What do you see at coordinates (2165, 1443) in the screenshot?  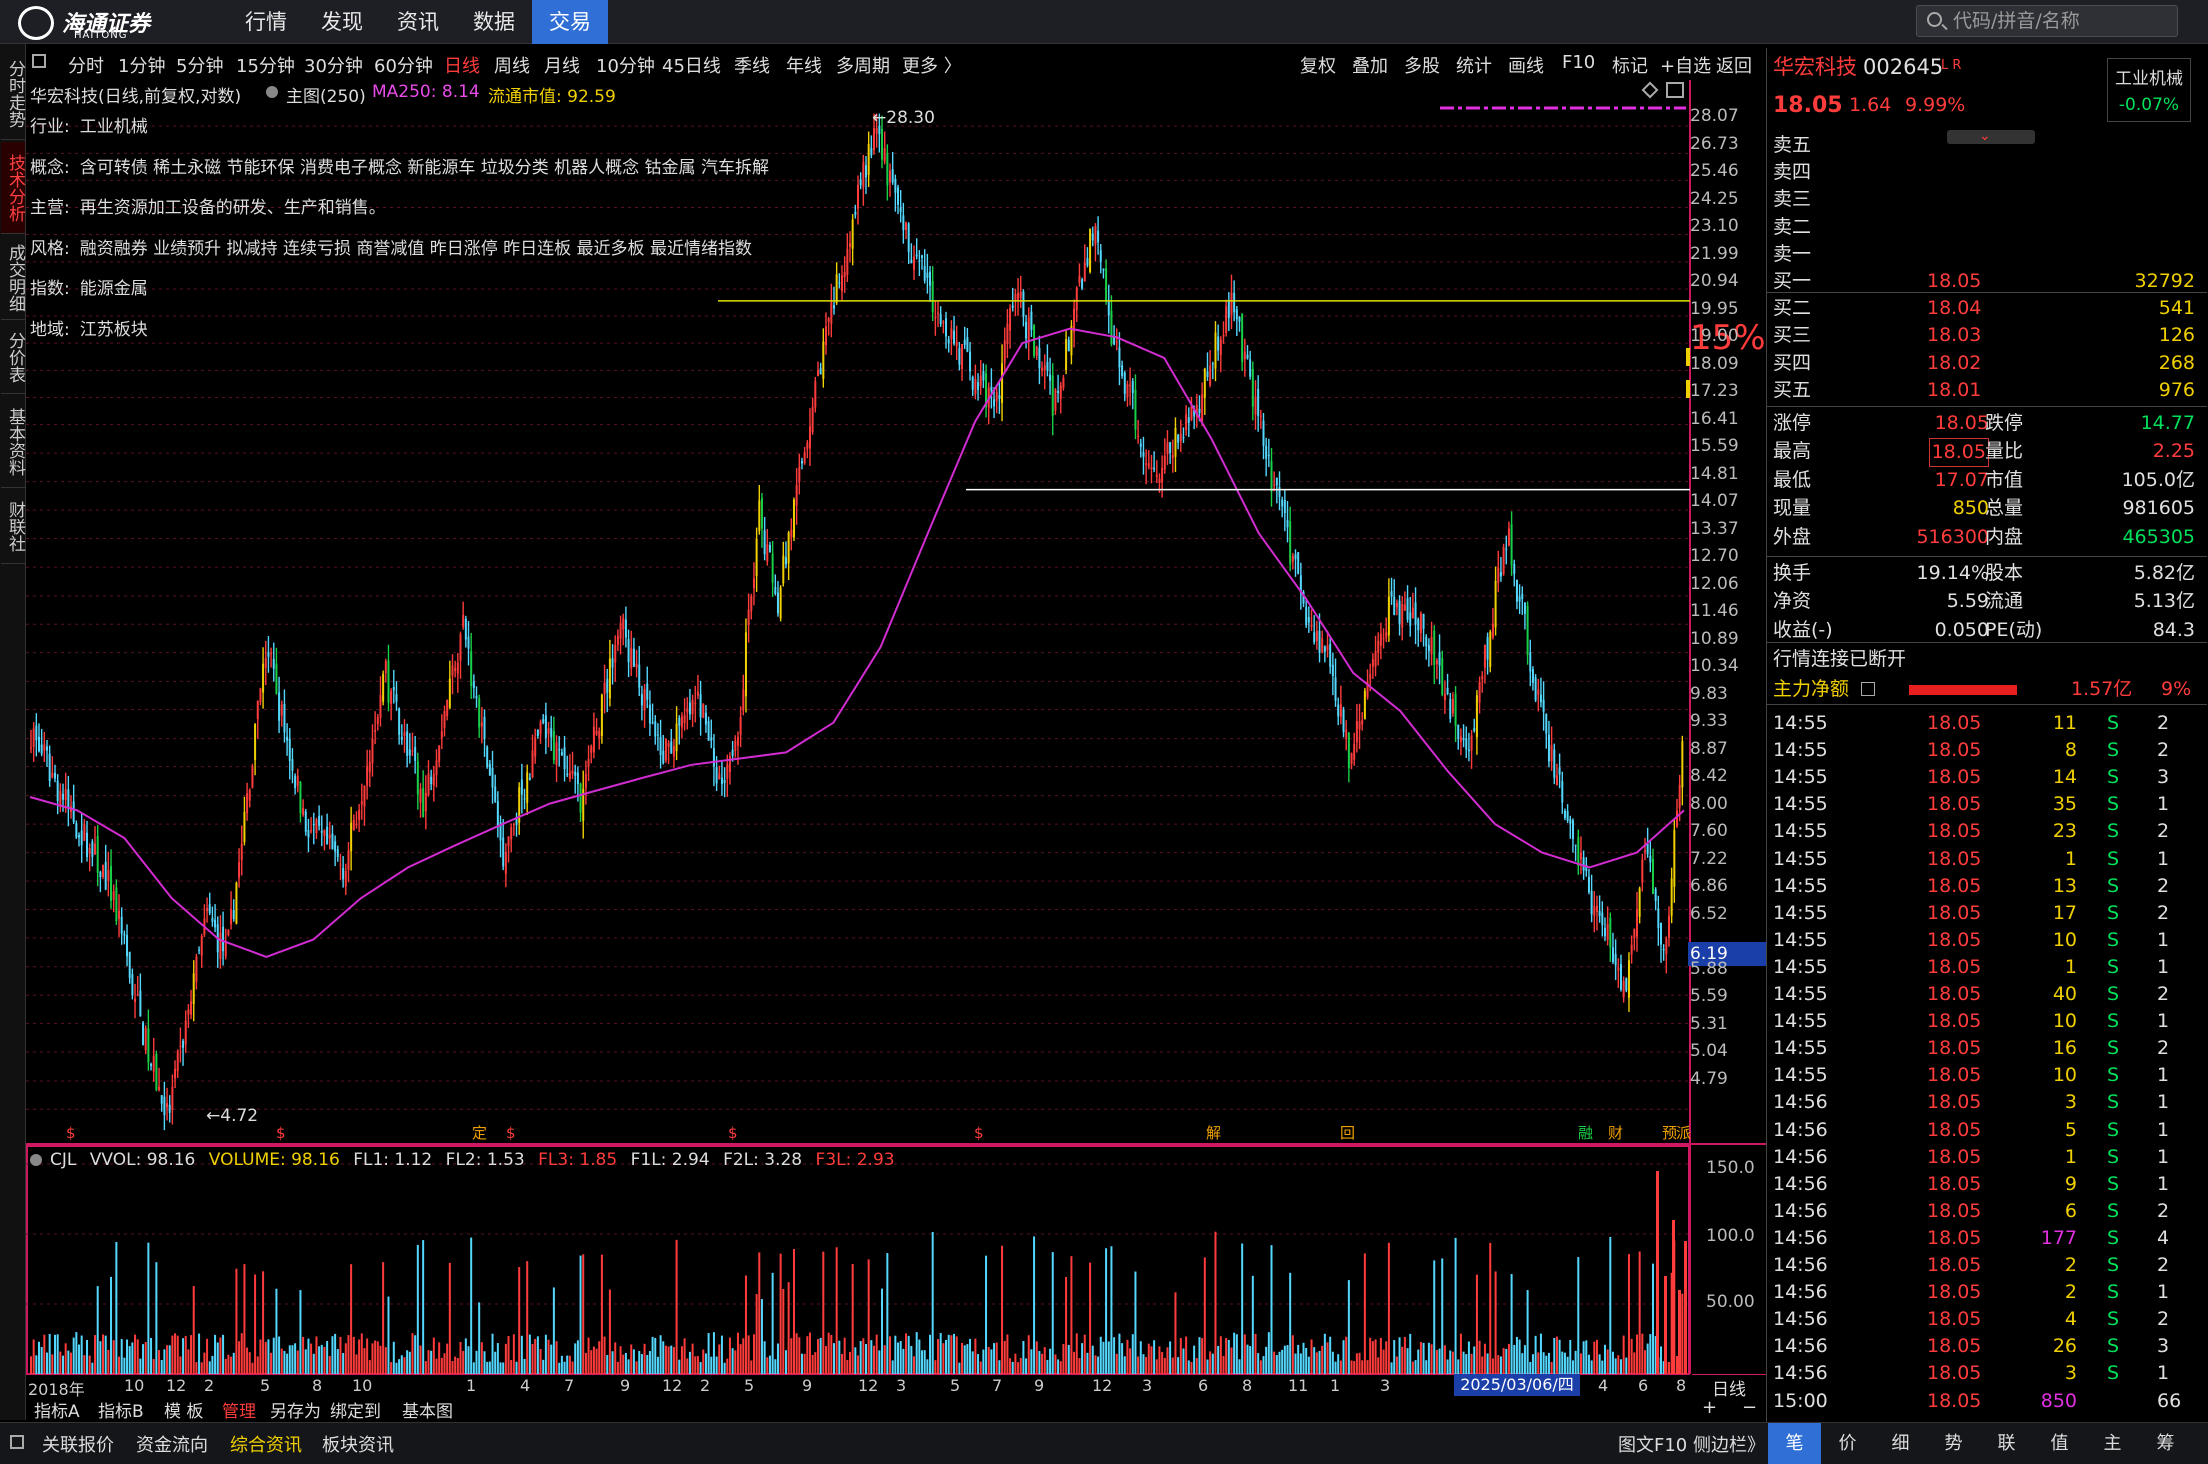 I see `bottom-tab-7: 筹` at bounding box center [2165, 1443].